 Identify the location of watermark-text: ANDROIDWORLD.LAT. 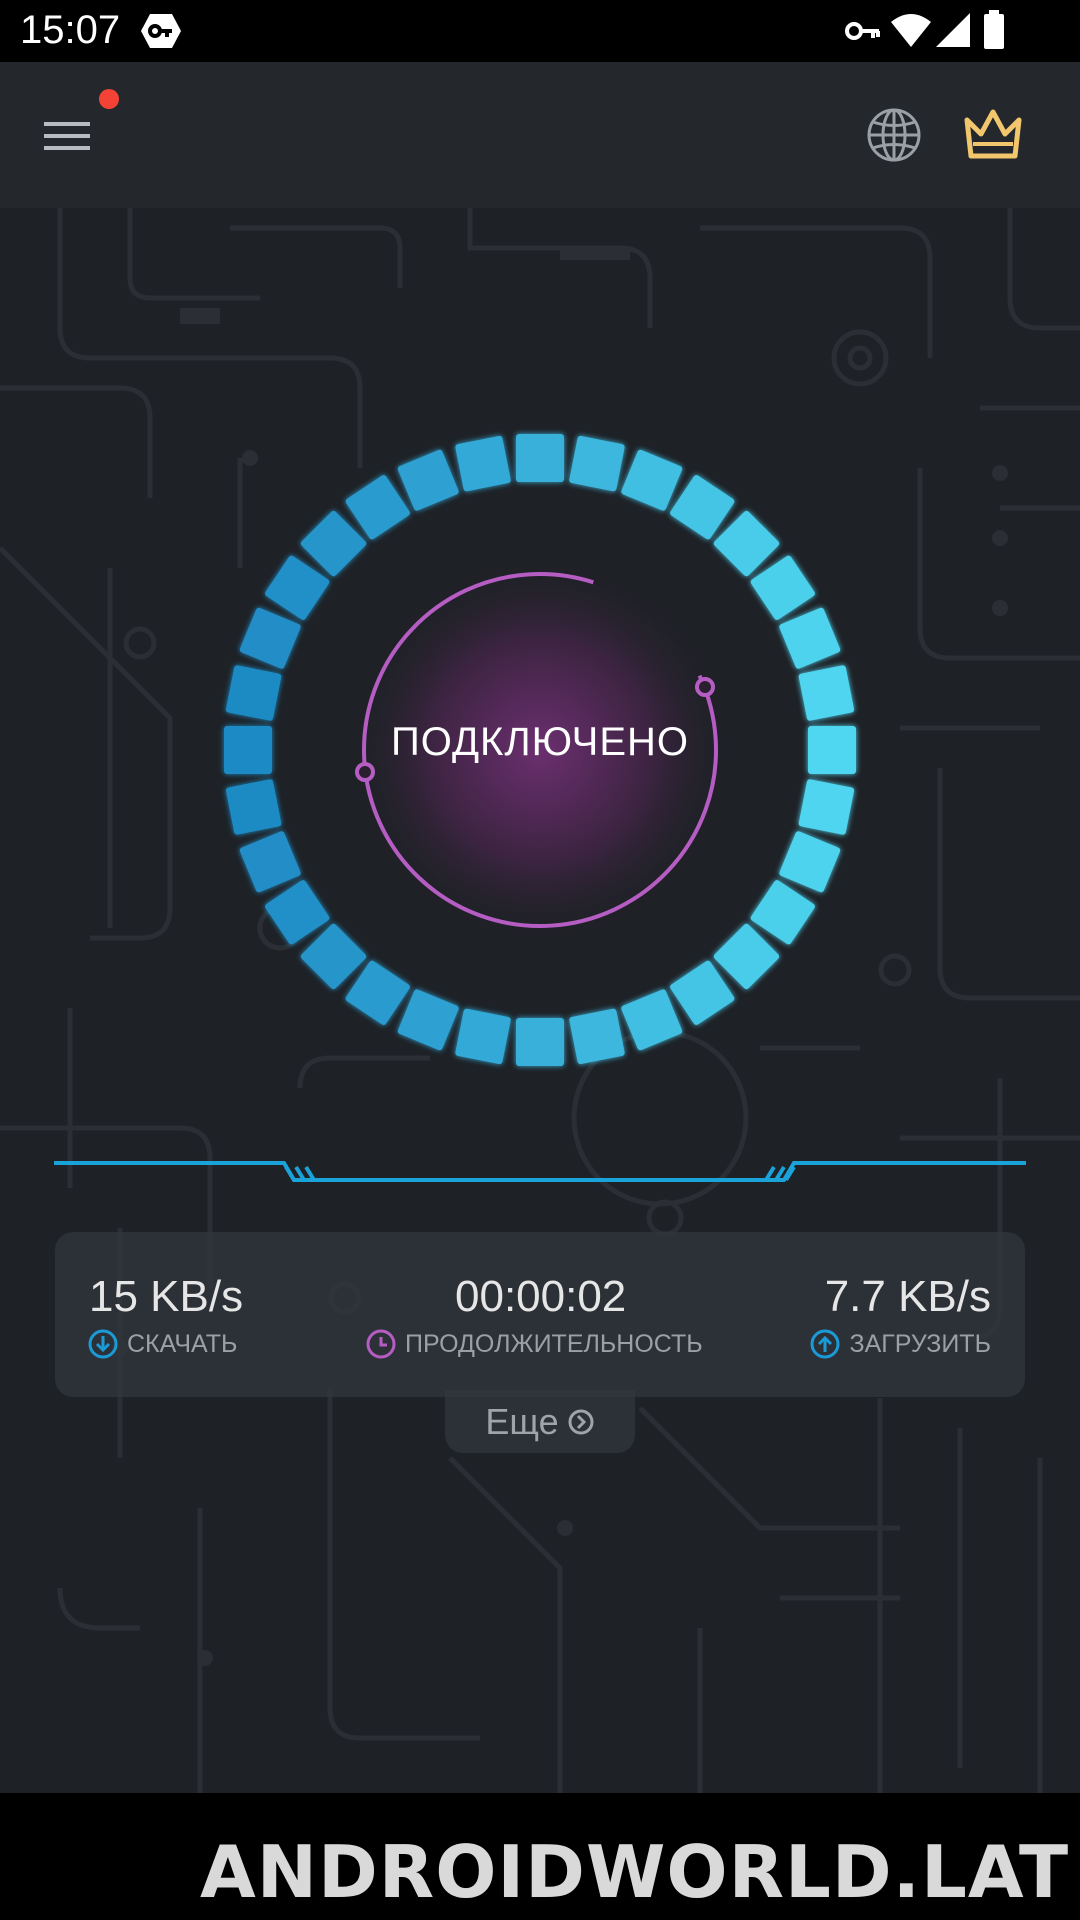
(635, 1872).